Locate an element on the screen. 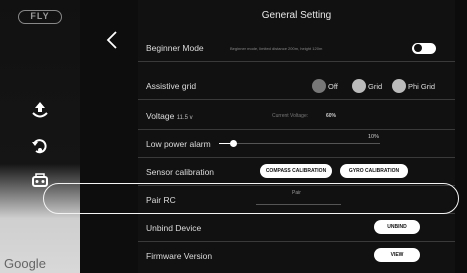  low-power-slider-handle is located at coordinates (233, 143).